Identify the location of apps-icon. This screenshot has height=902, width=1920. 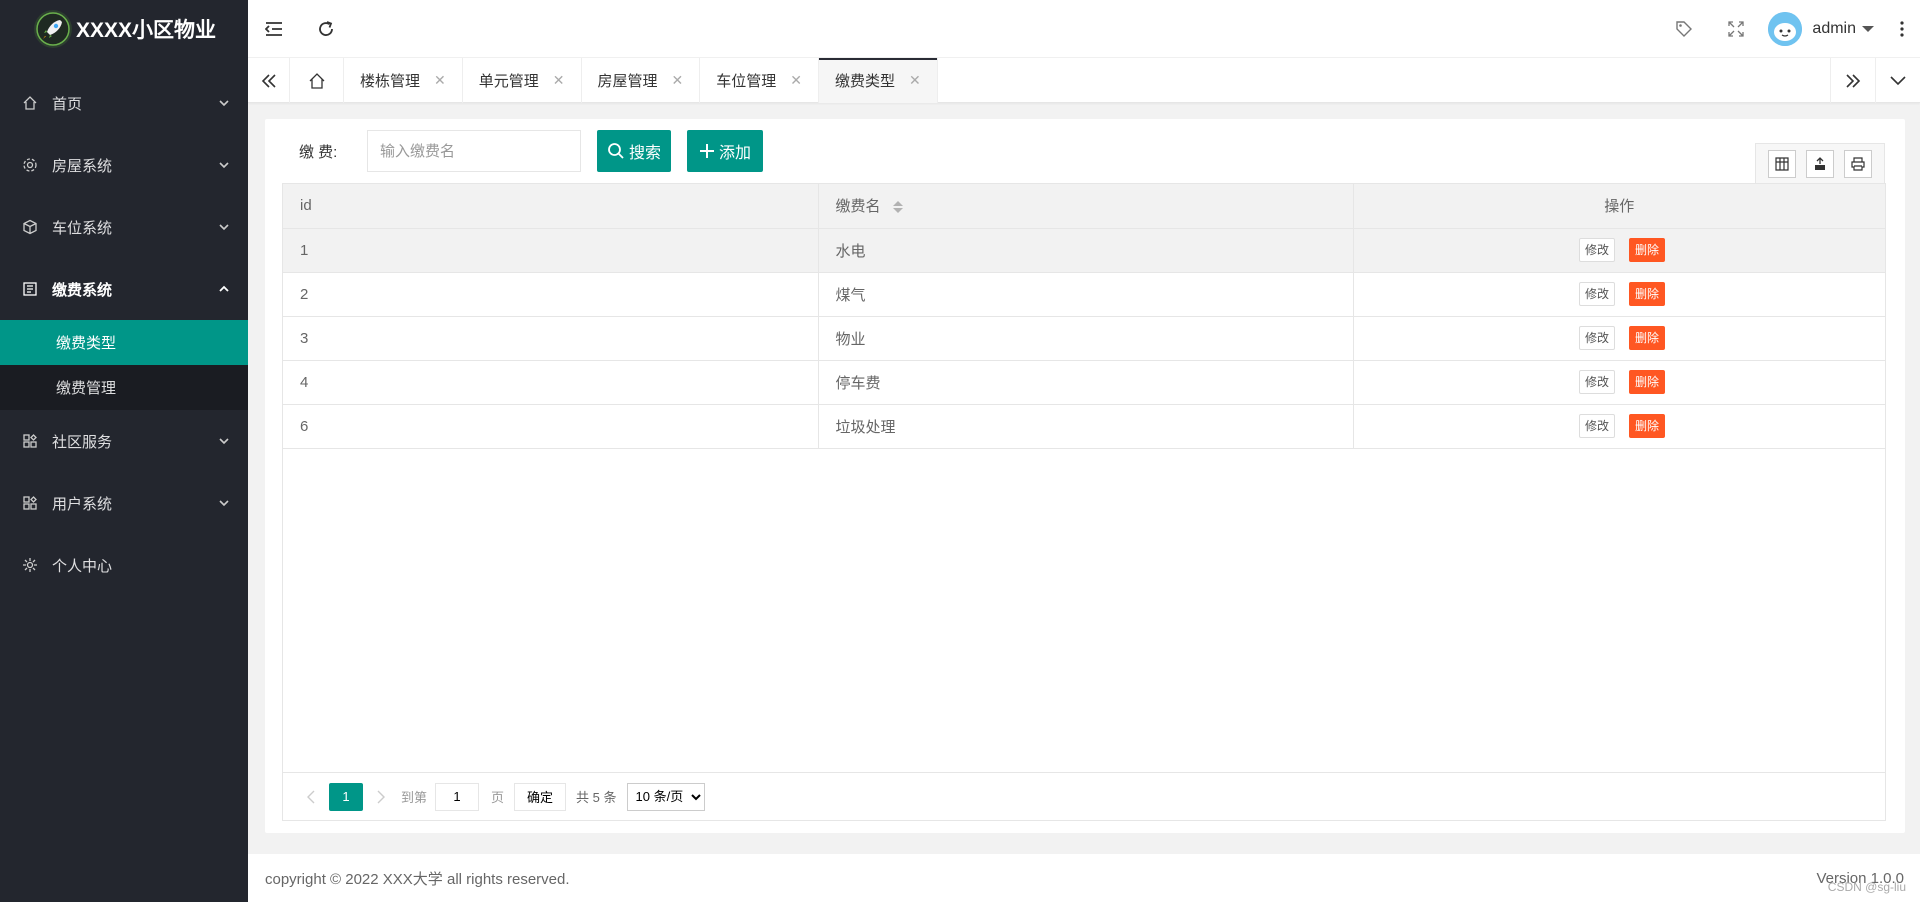
(30, 503).